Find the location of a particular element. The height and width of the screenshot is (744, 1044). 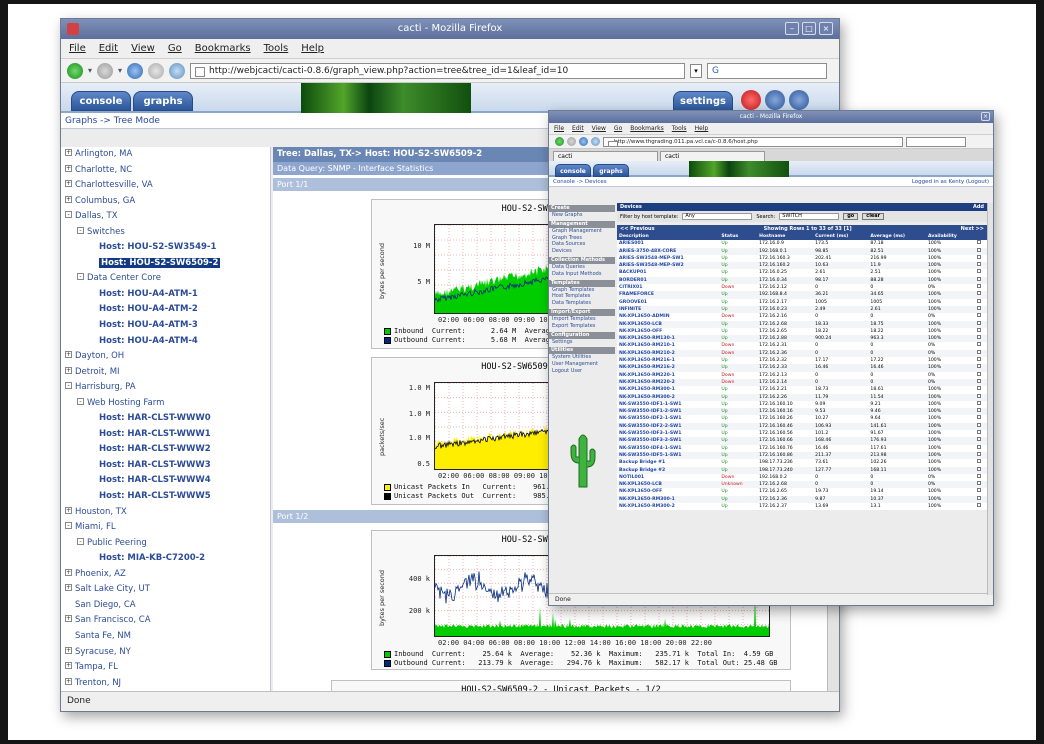

console-menu-item: Data Queries is located at coordinates (582, 267).